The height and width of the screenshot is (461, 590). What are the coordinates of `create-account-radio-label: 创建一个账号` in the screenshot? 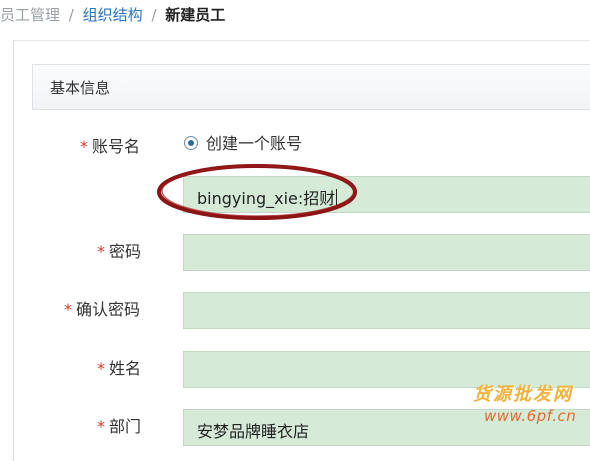 It's located at (254, 142).